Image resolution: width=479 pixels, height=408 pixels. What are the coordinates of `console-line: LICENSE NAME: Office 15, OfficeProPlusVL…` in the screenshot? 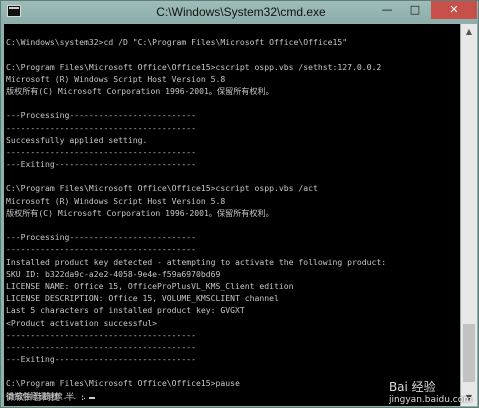 It's located at (150, 285).